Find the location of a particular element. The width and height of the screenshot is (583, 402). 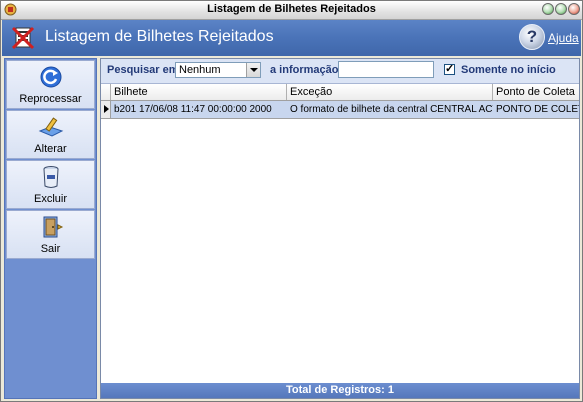

window-title: Listagem de Bilhetes Rejeitados is located at coordinates (291, 9).